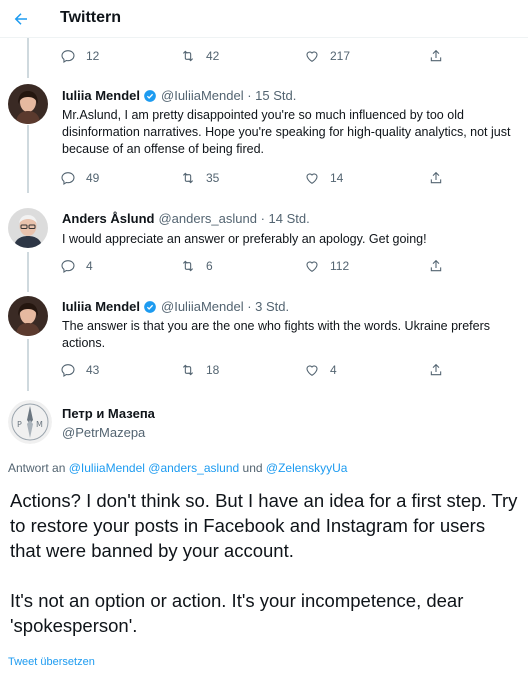 This screenshot has height=679, width=528. Describe the element at coordinates (228, 95) in the screenshot. I see `handle-and-time: @IuliiaMendel · 15 Std.` at that location.